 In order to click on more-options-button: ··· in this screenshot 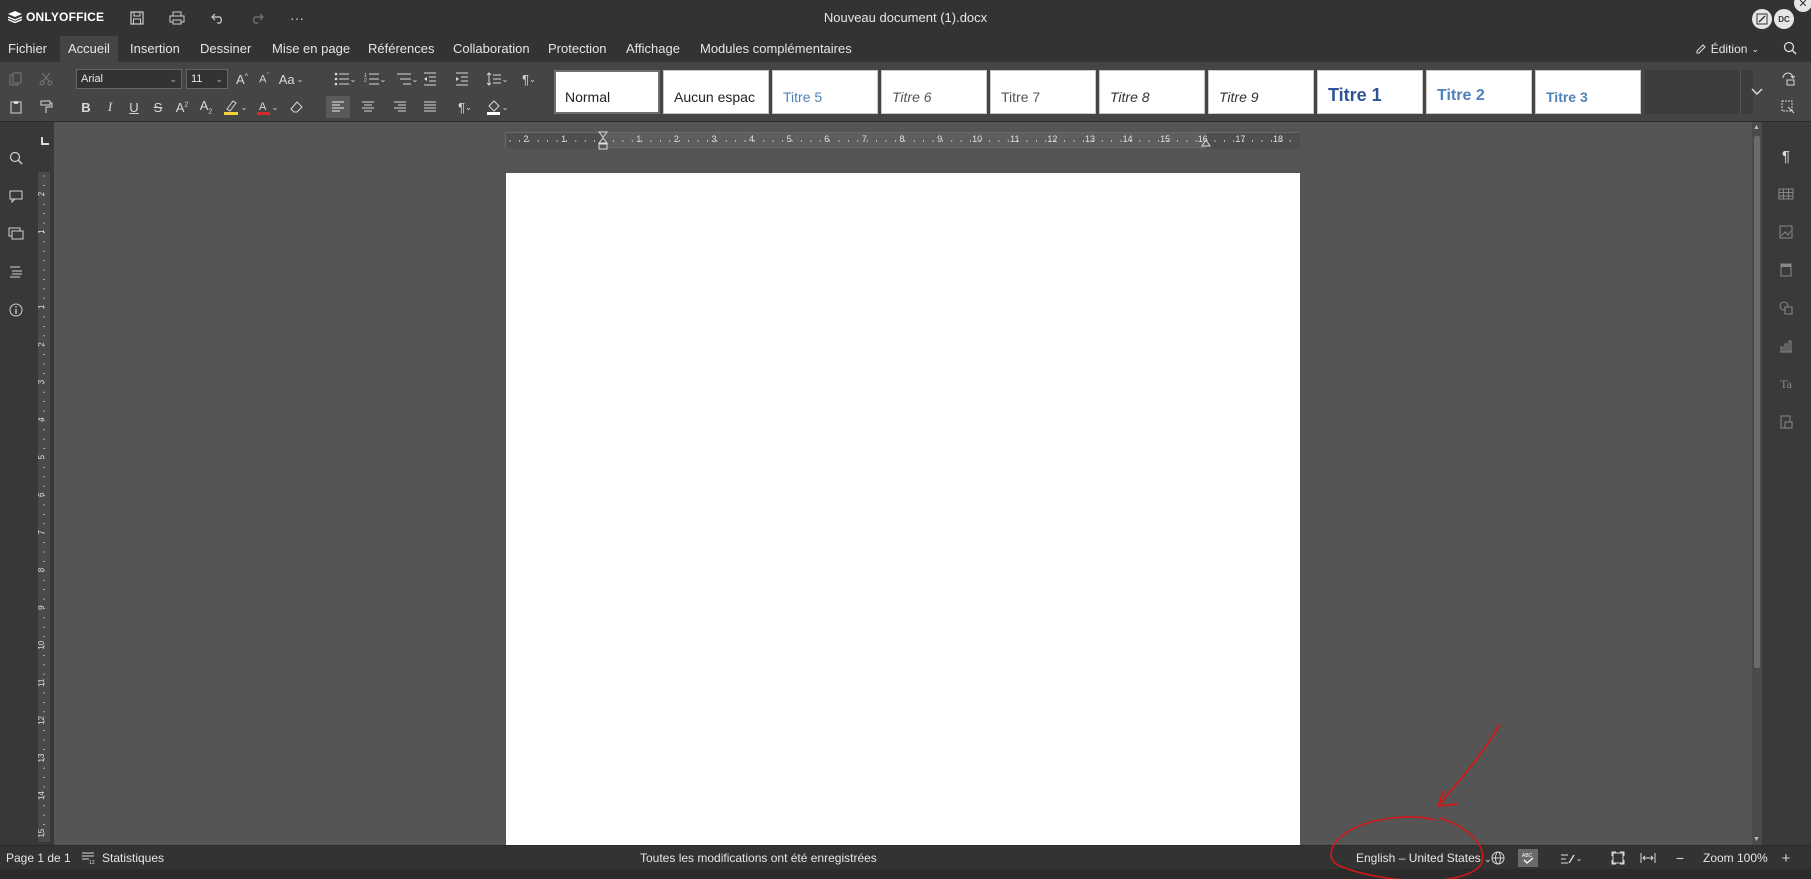, I will do `click(297, 18)`.